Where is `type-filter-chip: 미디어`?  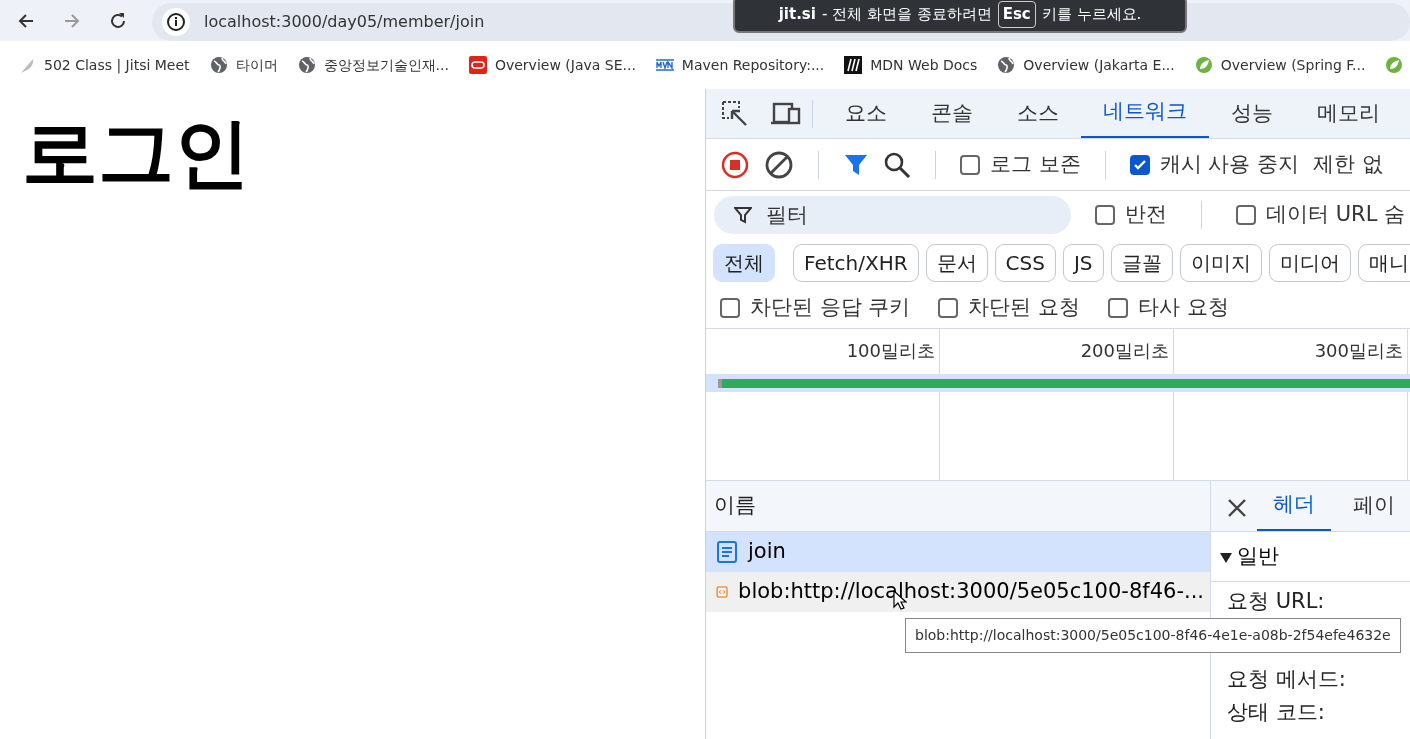
type-filter-chip: 미디어 is located at coordinates (1309, 263).